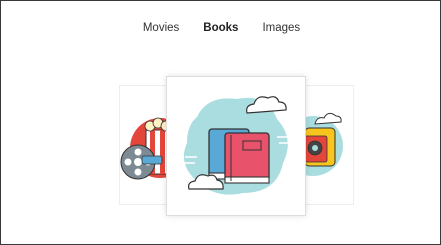 The width and height of the screenshot is (441, 245). Describe the element at coordinates (281, 29) in the screenshot. I see `tab-images: Images` at that location.